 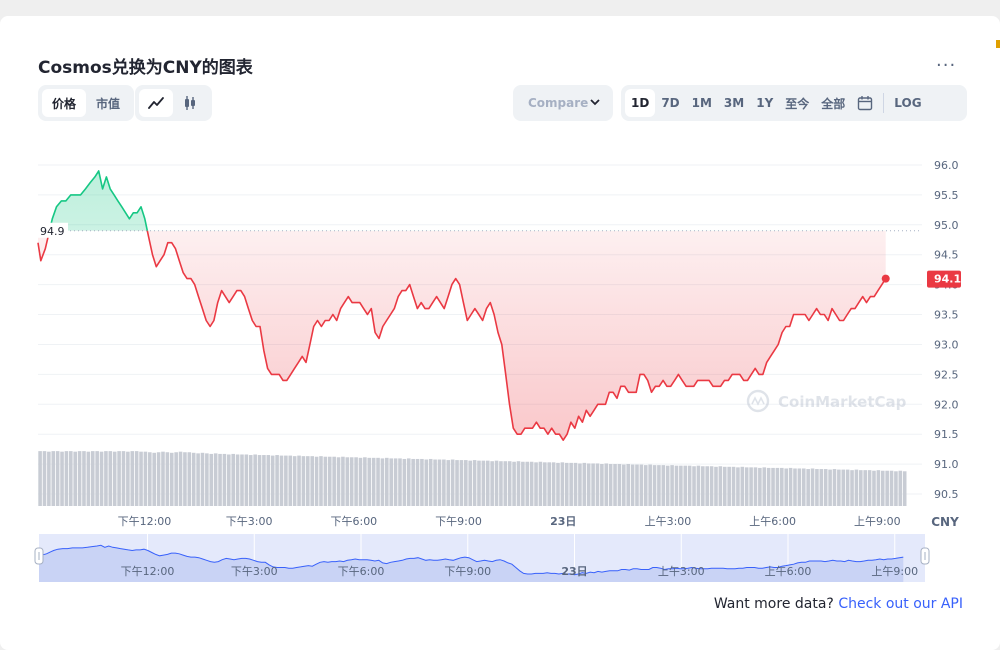 I want to click on navigator-tick-label: 下午12:00, so click(x=148, y=571).